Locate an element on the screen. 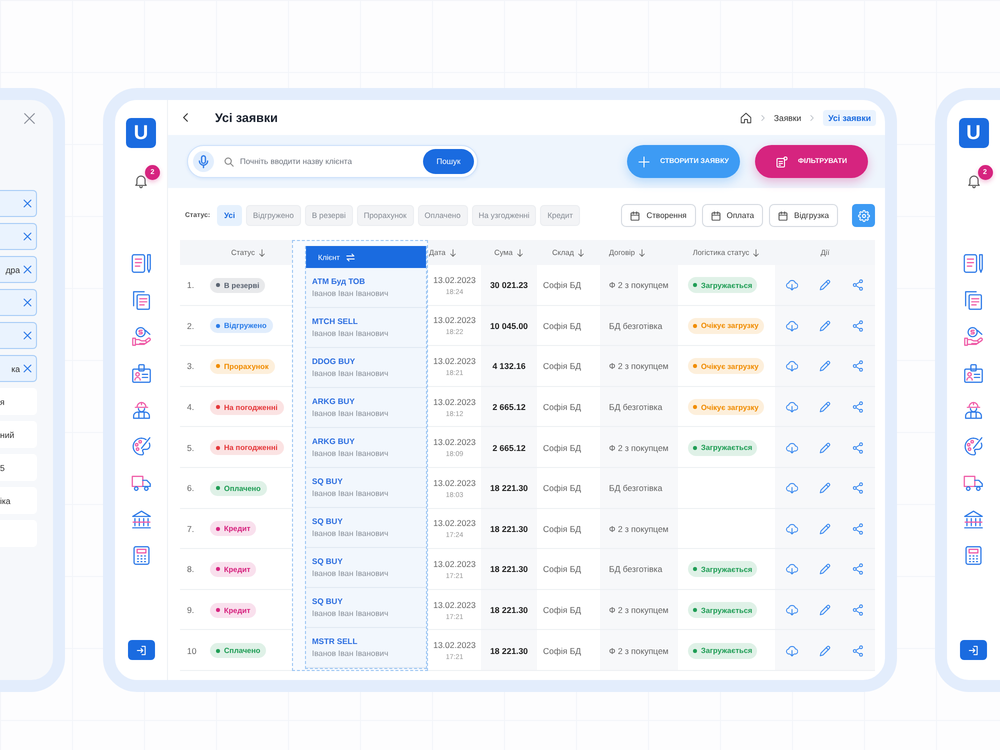 The height and width of the screenshot is (750, 1000). contract-text: БД безготівка is located at coordinates (635, 325).